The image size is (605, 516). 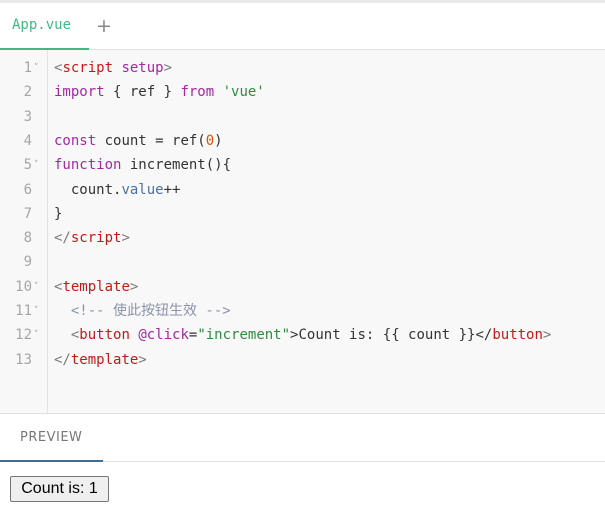 I want to click on preview-tab-bar: PREVIEW, so click(x=302, y=438).